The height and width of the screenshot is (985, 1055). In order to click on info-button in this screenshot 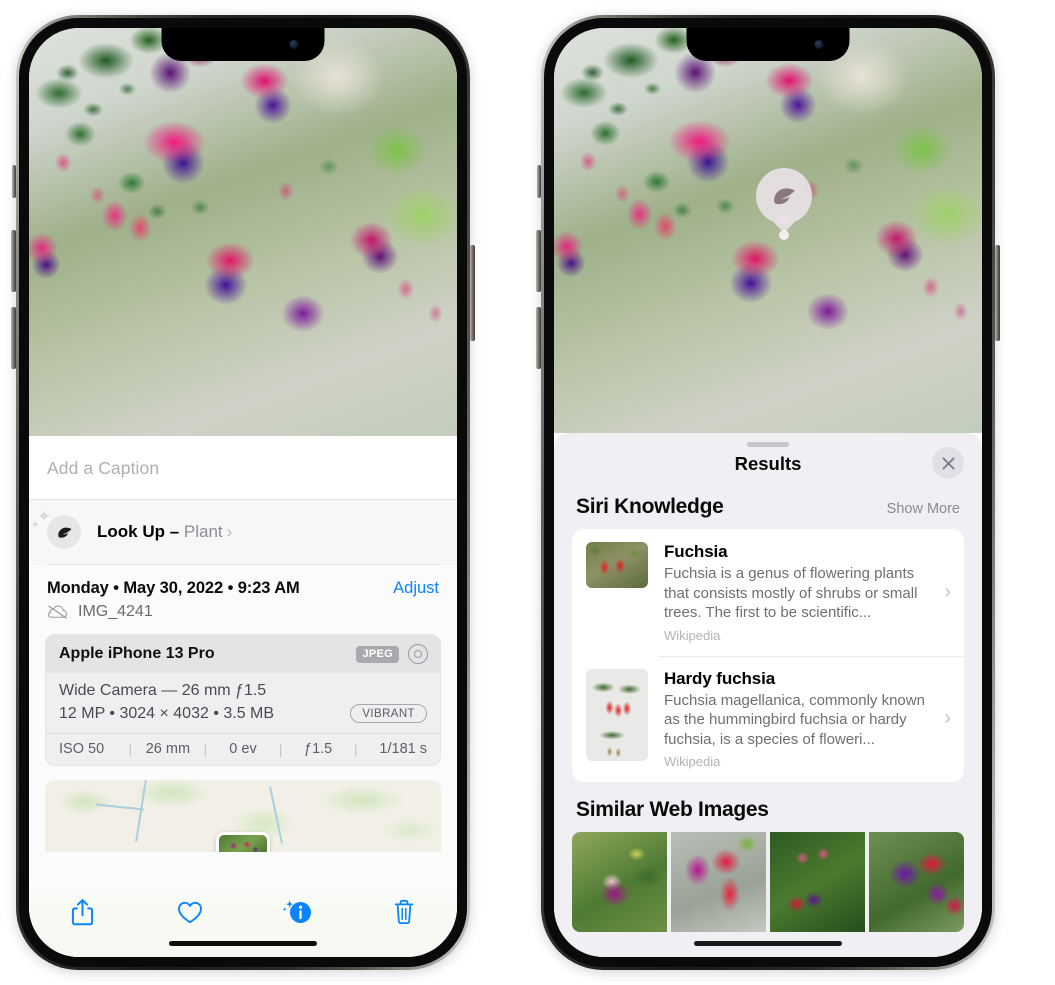, I will do `click(297, 912)`.